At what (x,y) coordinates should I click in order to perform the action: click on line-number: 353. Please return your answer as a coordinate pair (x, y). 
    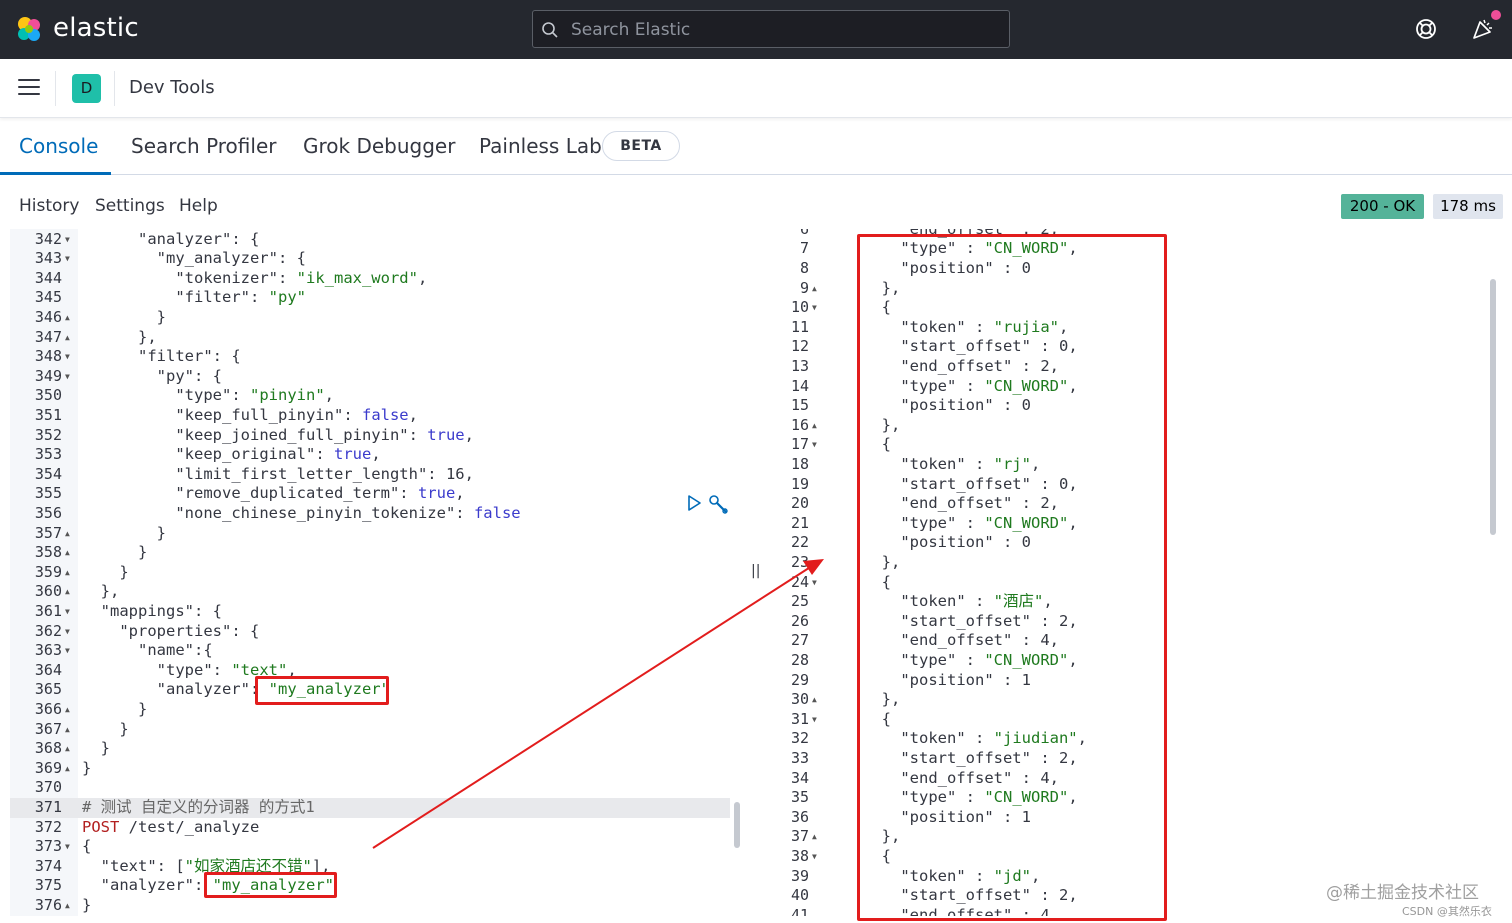
    Looking at the image, I should click on (48, 454).